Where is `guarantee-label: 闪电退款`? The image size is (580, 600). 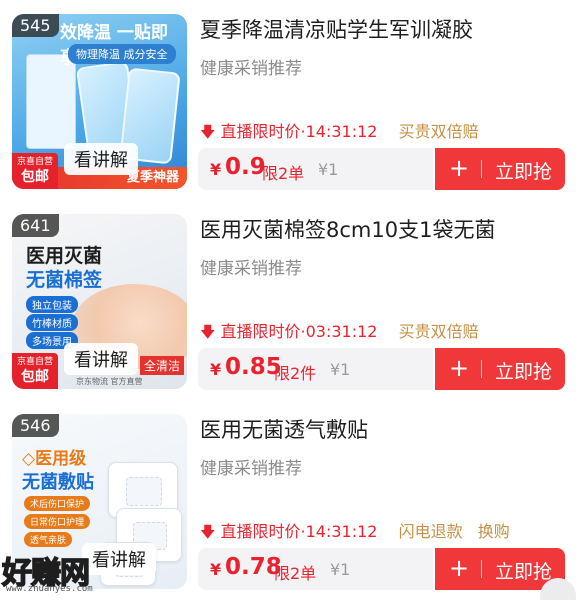 guarantee-label: 闪电退款 is located at coordinates (430, 531).